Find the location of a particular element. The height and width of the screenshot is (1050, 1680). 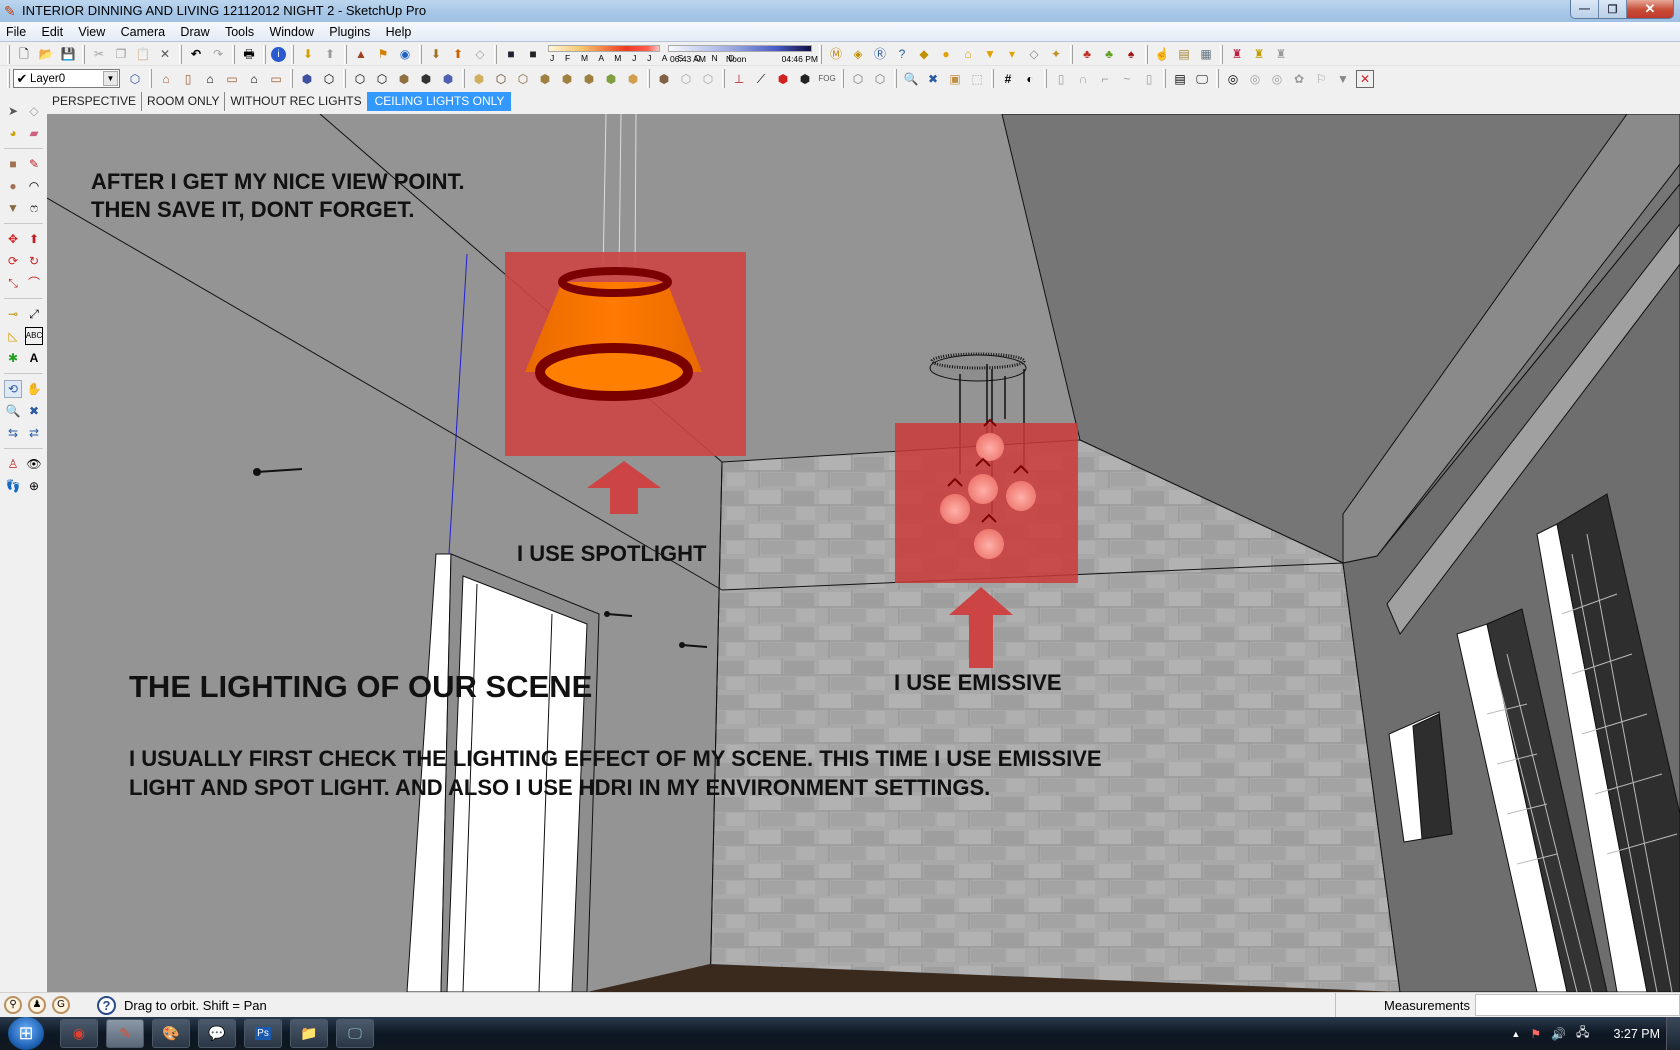

photo-texture-icon: ▲ is located at coordinates (361, 54).